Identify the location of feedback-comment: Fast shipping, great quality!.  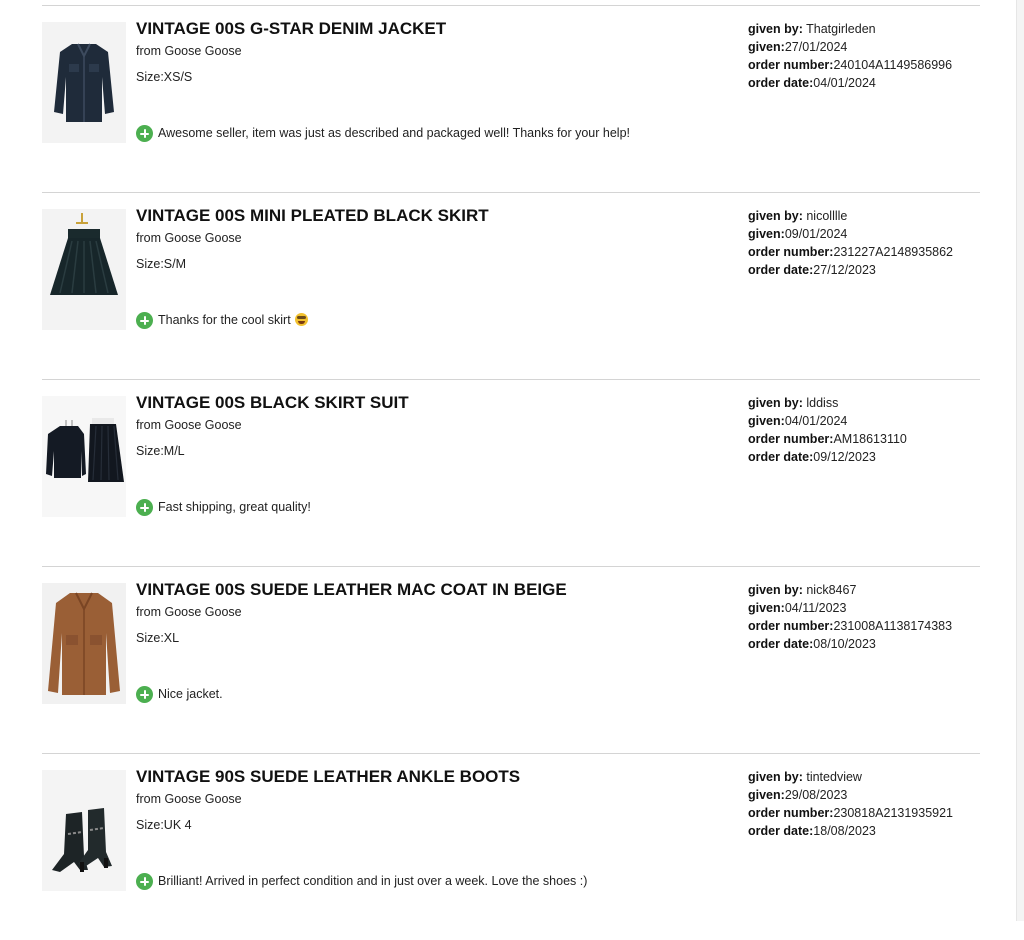
(234, 507).